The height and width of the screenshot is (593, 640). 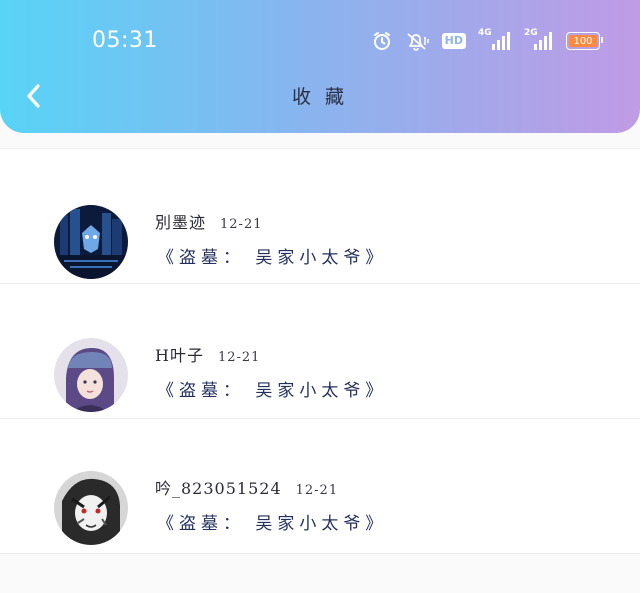 I want to click on item-header: H叶子 12-21, so click(x=207, y=354).